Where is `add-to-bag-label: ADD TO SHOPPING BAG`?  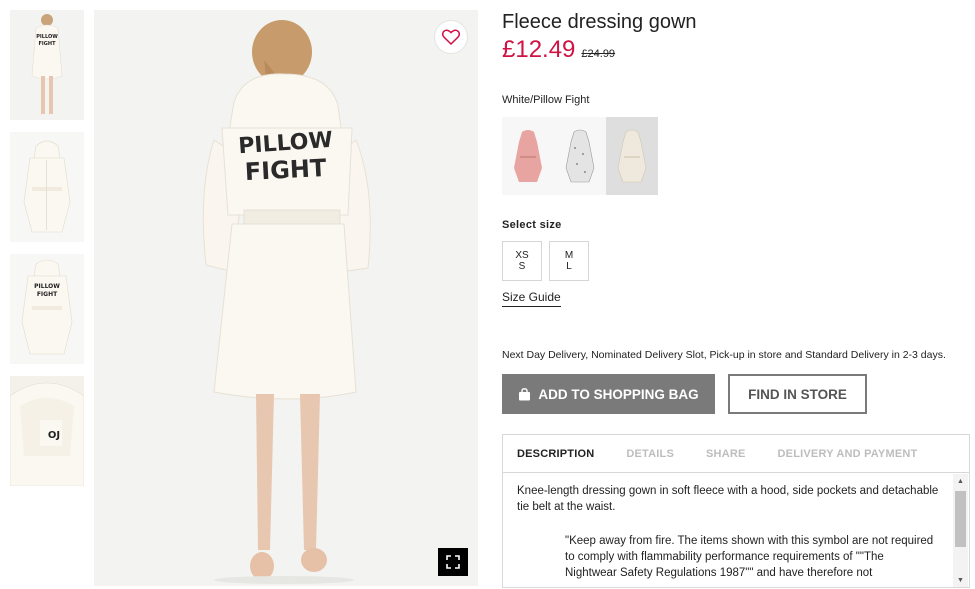
add-to-bag-label: ADD TO SHOPPING BAG is located at coordinates (618, 394).